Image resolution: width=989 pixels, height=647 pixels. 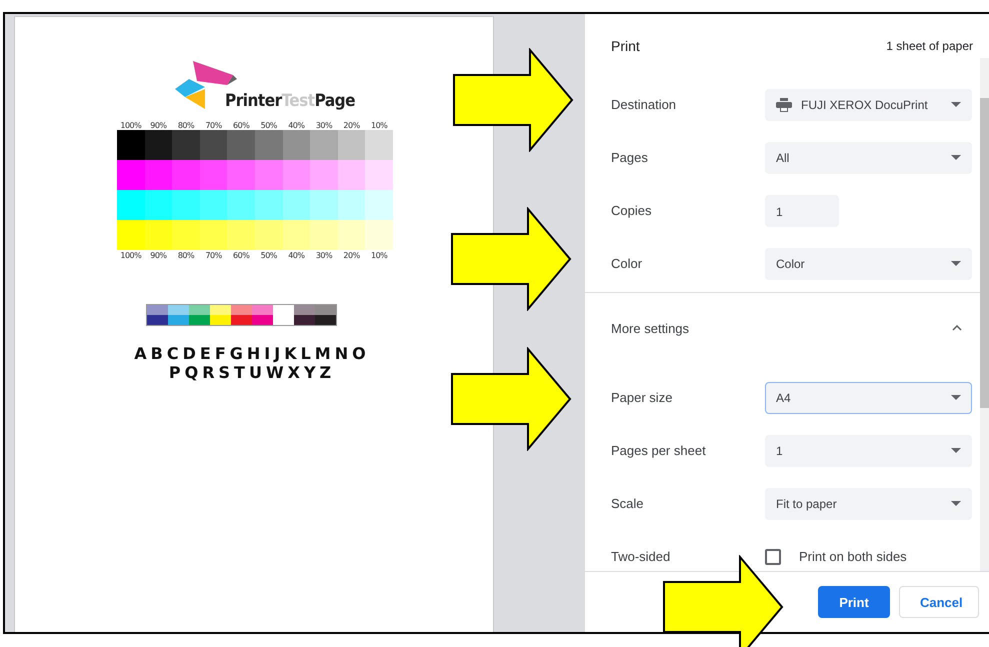 What do you see at coordinates (628, 503) in the screenshot?
I see `setting-label: Scale` at bounding box center [628, 503].